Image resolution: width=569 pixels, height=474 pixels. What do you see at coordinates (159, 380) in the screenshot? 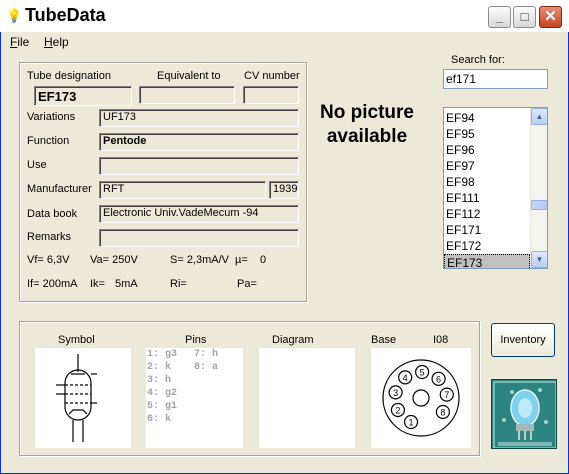
I see `pin-entry: 3: h` at bounding box center [159, 380].